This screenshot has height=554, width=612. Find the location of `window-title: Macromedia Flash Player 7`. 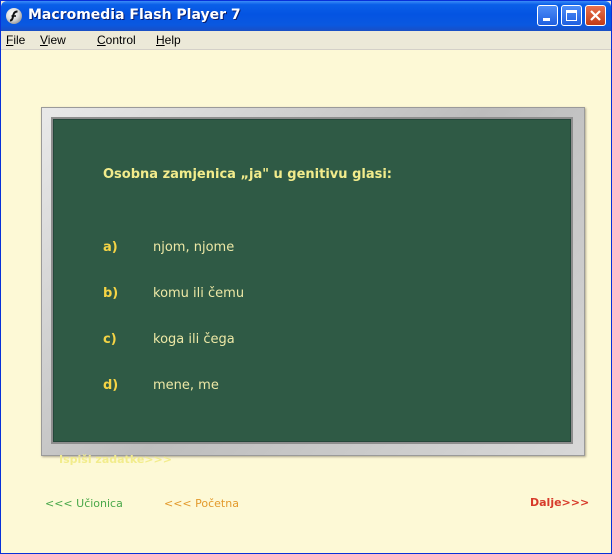

window-title: Macromedia Flash Player 7 is located at coordinates (134, 15).